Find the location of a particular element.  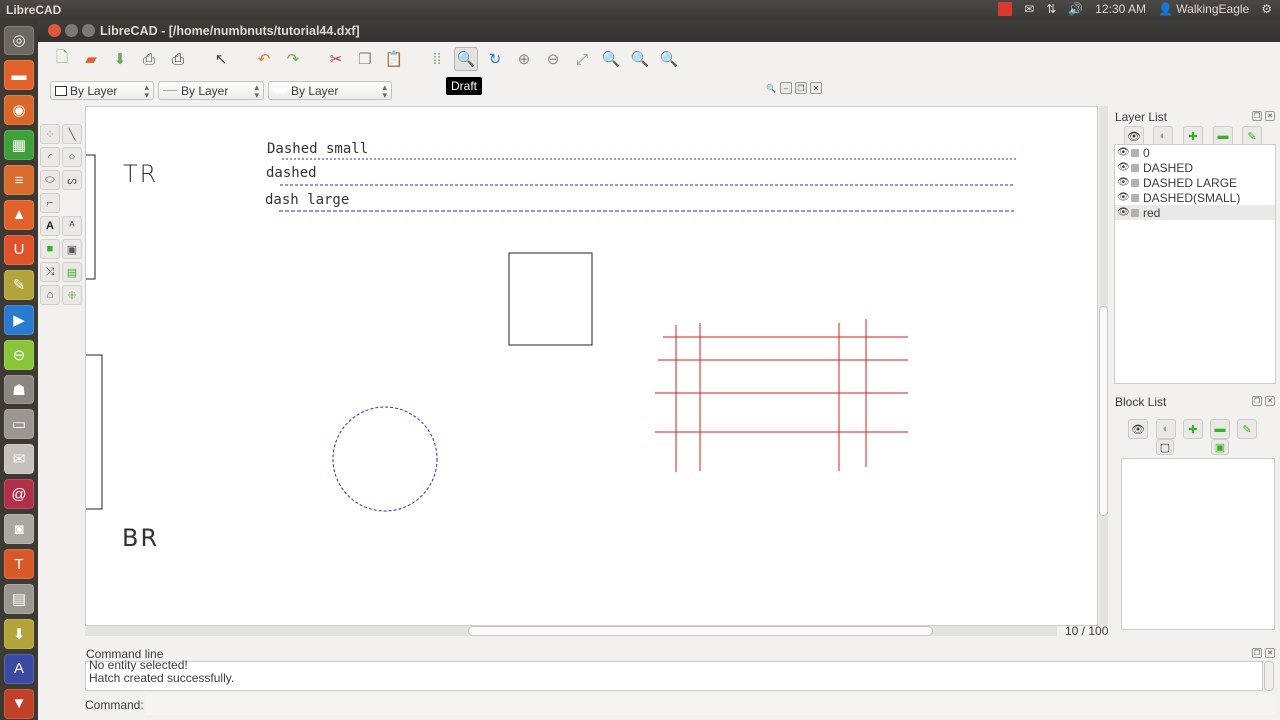

open-file-button: ▰ is located at coordinates (91, 59).